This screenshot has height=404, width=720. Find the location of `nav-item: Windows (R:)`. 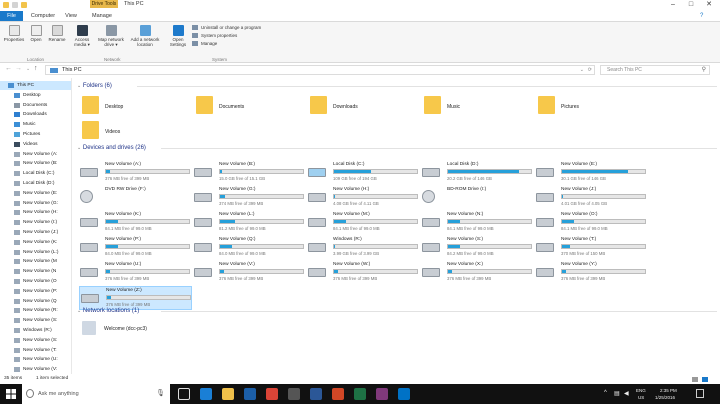

nav-item: Windows (R:) is located at coordinates (35, 330).